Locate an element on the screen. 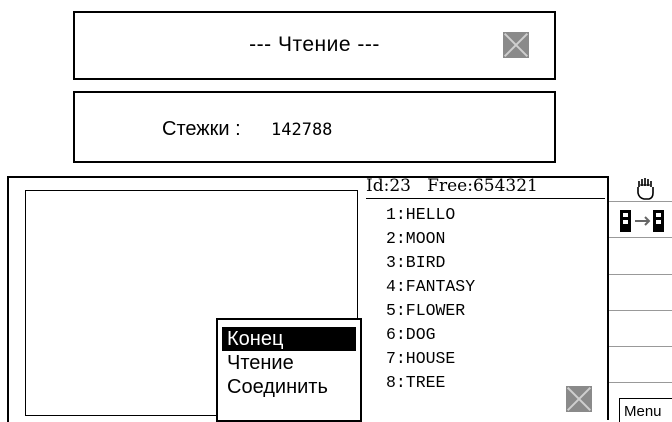 This screenshot has height=422, width=672. menu-item-end: Конец is located at coordinates (289, 339).